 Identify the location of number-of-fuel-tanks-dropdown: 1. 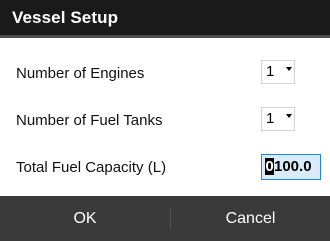
(278, 119).